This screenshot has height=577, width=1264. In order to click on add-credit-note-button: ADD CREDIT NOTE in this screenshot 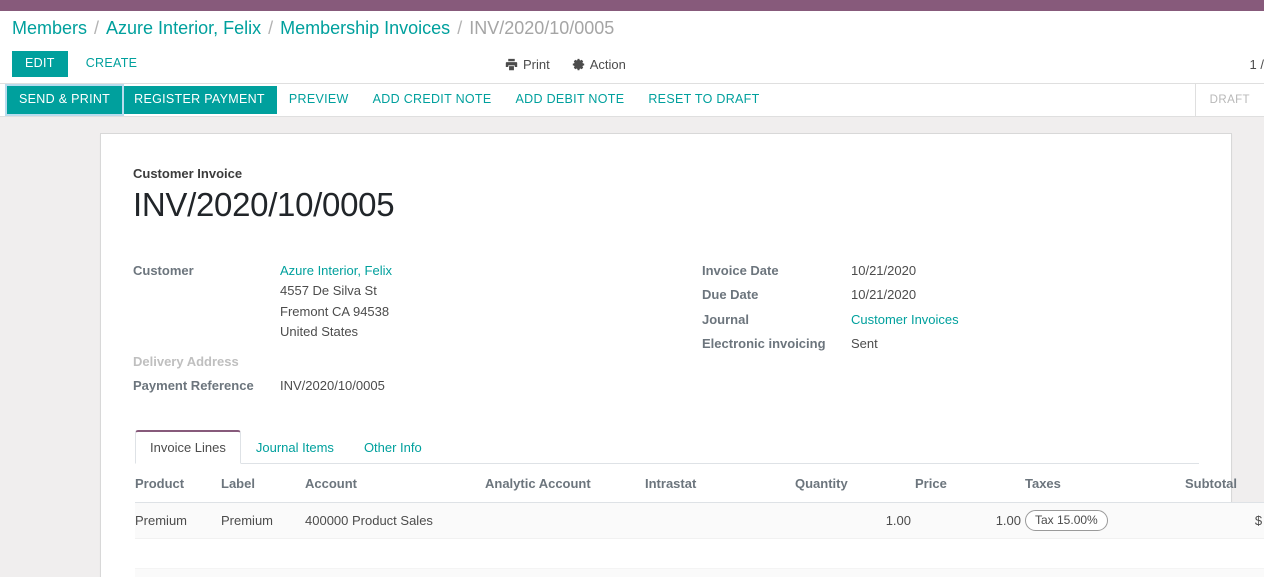, I will do `click(432, 100)`.